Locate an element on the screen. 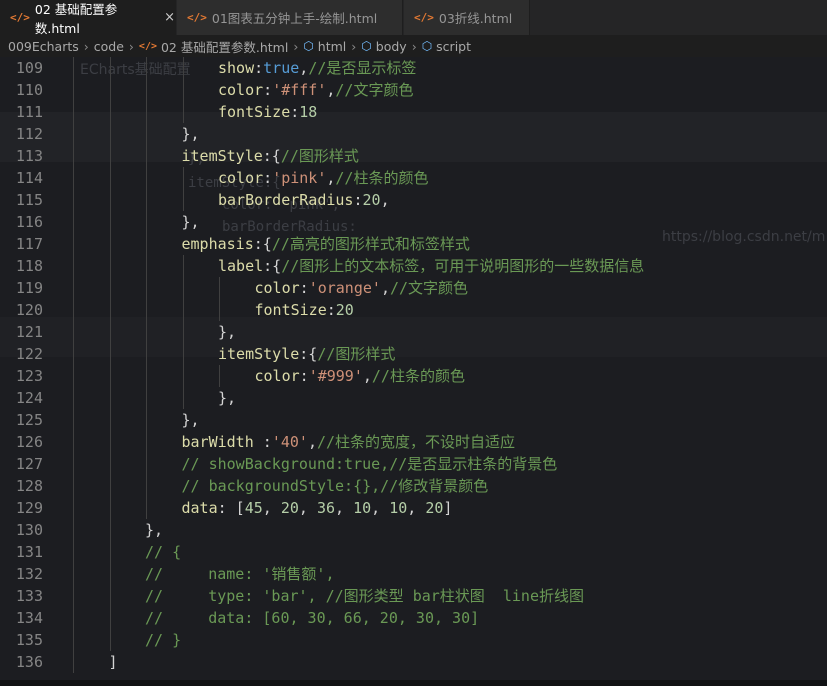 The image size is (827, 686). code-text: // name: '销售额', is located at coordinates (240, 574).